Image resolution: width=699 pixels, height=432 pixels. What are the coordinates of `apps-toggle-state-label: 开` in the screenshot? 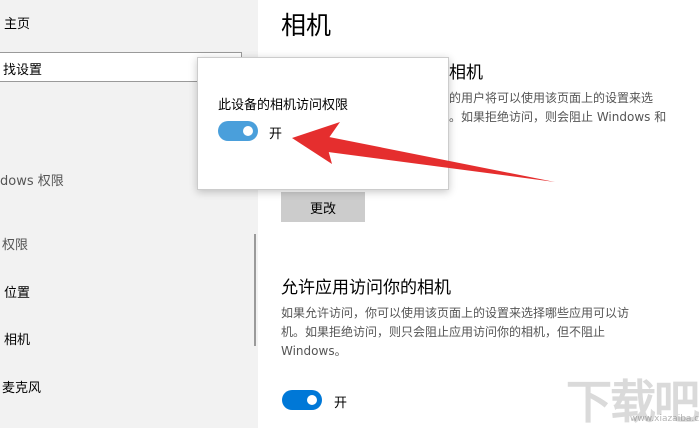 It's located at (341, 403).